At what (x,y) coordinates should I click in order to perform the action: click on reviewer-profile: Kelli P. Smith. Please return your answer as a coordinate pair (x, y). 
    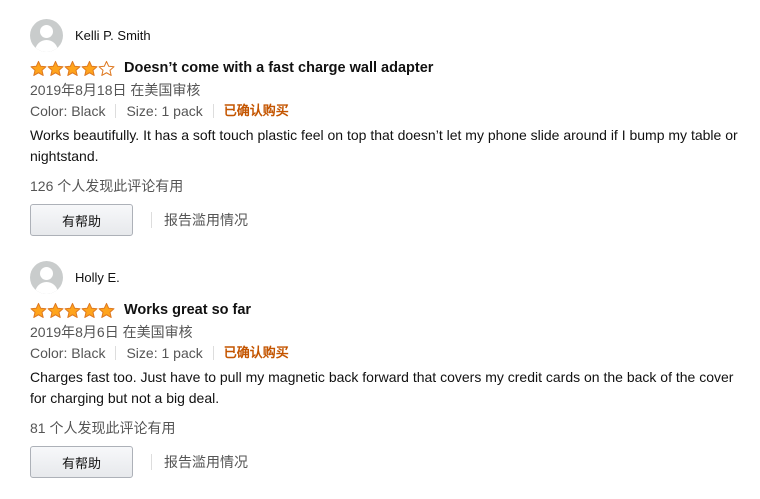
    Looking at the image, I should click on (390, 35).